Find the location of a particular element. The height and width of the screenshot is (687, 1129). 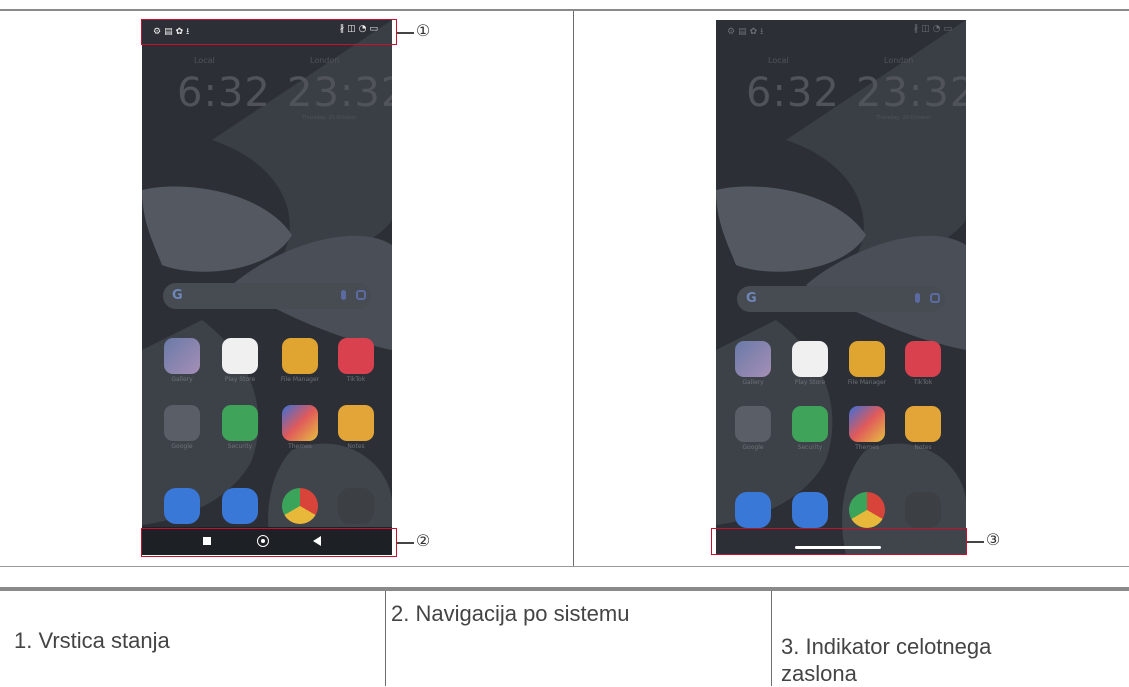

legend-item-fullscreen-indicator-line1: 3. Indikator celotnega is located at coordinates (886, 646).